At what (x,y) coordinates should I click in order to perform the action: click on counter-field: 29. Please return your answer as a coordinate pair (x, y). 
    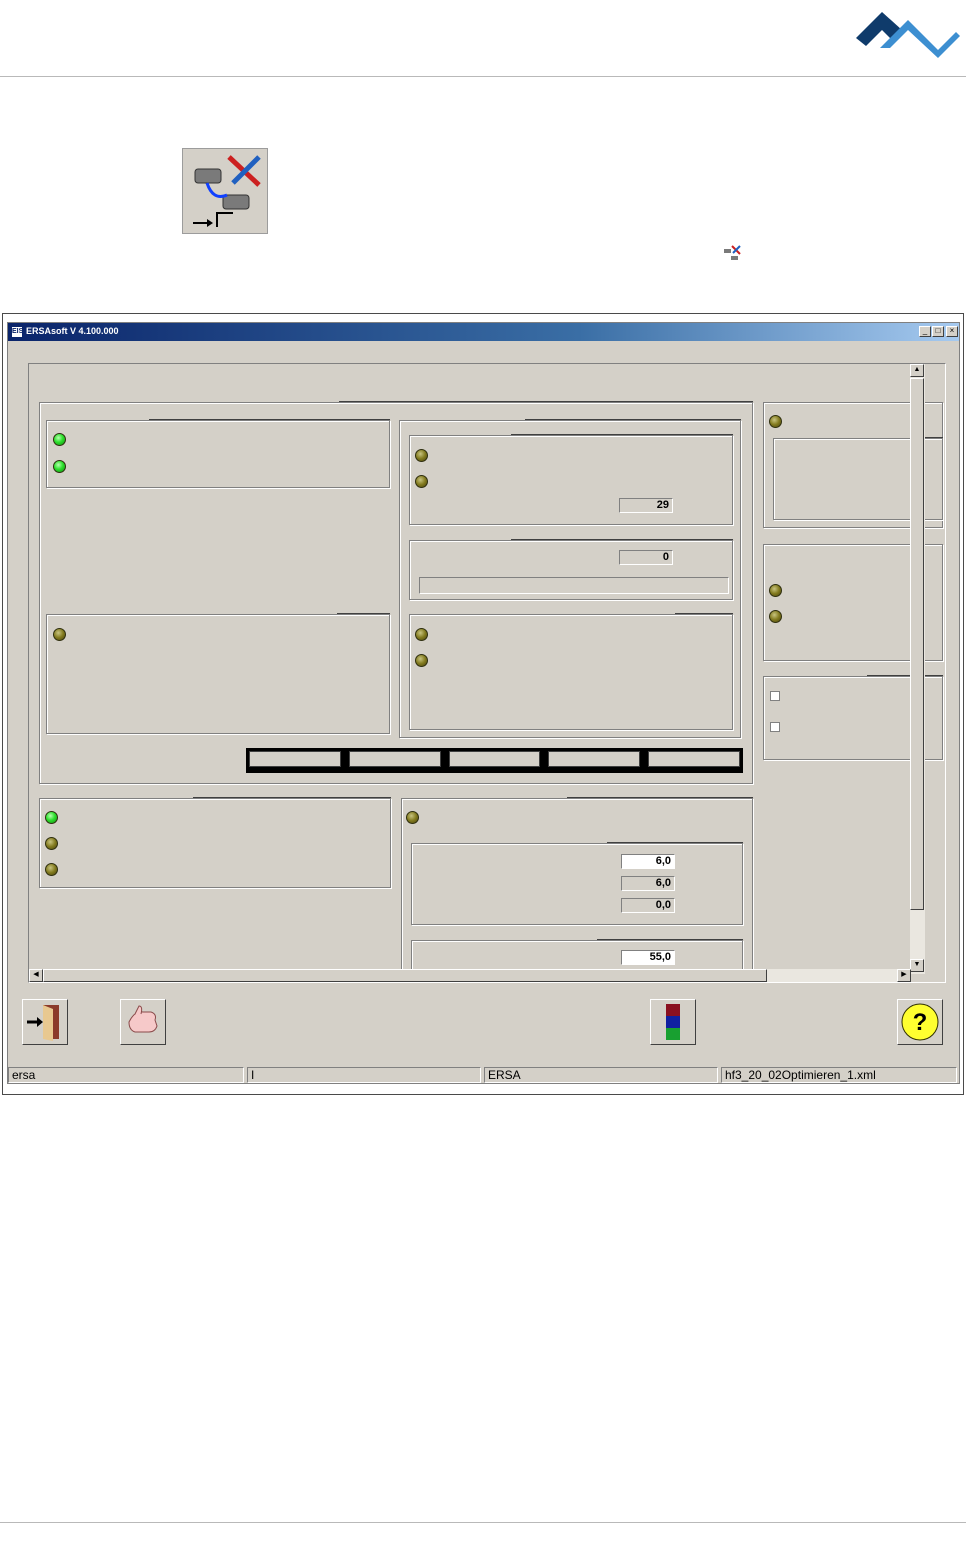
    Looking at the image, I should click on (646, 505).